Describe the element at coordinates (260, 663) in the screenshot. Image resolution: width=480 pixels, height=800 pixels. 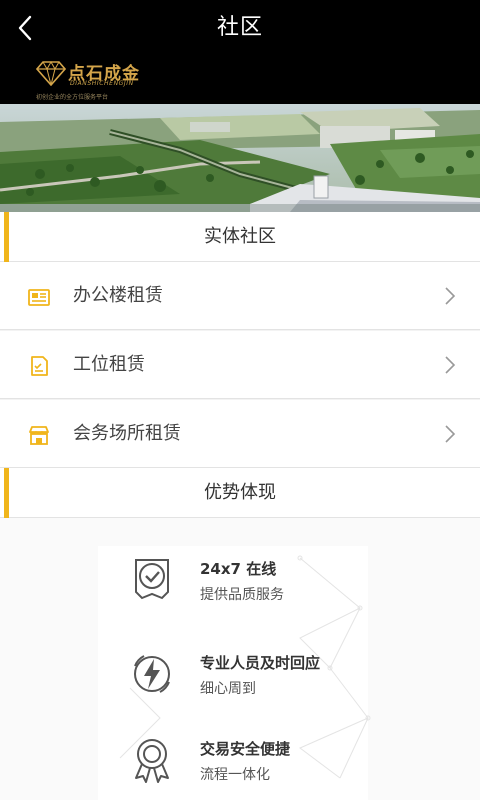
I see `advantage-title: 专业人员及时回应` at that location.